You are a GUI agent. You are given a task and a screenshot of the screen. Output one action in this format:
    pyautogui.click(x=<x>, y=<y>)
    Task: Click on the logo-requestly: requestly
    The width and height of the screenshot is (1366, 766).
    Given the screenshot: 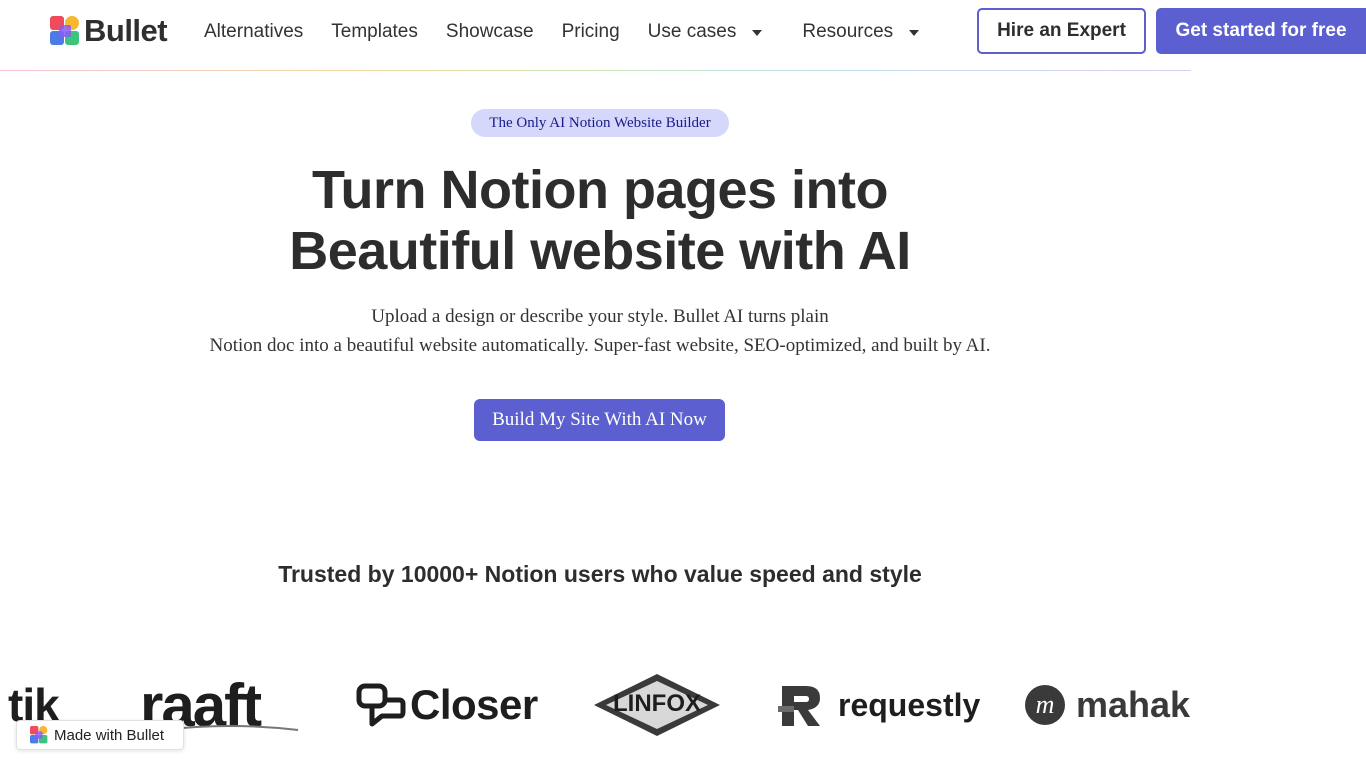 What is the action you would take?
    pyautogui.click(x=878, y=705)
    